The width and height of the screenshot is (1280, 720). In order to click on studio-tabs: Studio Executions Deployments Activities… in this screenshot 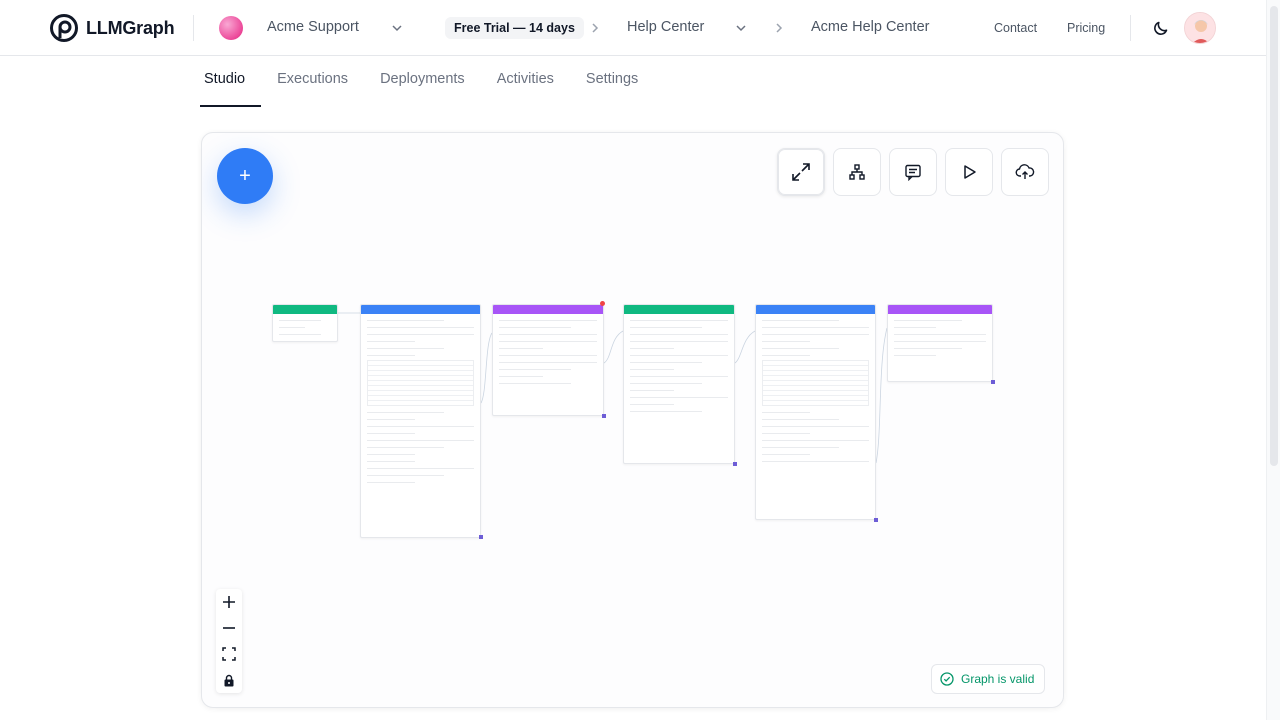, I will do `click(427, 82)`.